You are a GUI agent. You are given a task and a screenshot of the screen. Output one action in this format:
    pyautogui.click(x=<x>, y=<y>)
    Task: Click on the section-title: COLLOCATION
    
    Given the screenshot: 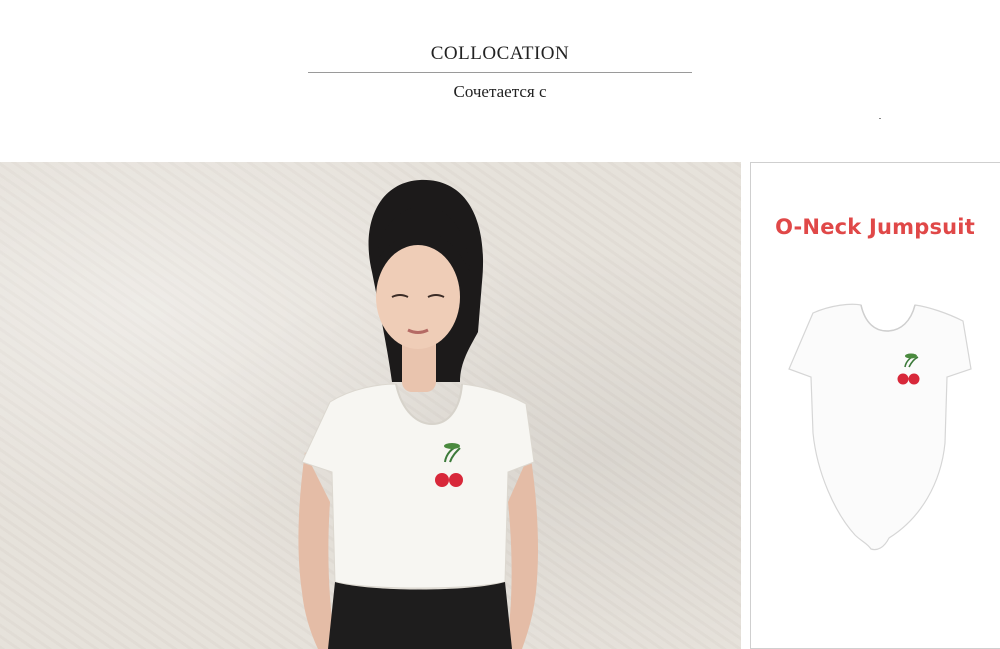 What is the action you would take?
    pyautogui.click(x=500, y=53)
    